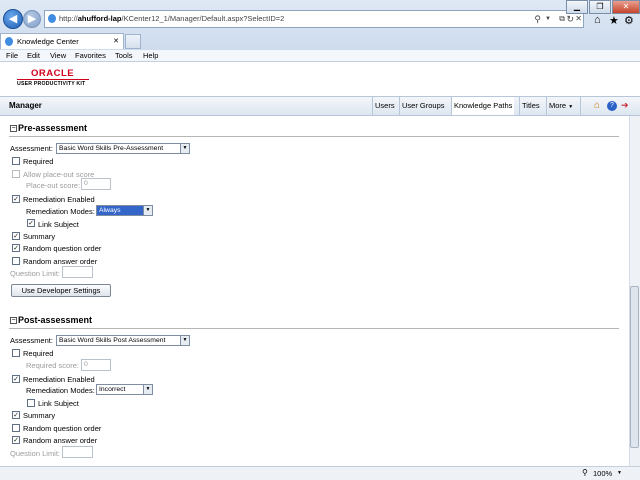 This screenshot has height=480, width=640. Describe the element at coordinates (612, 106) in the screenshot. I see `help-icon: ?` at that location.